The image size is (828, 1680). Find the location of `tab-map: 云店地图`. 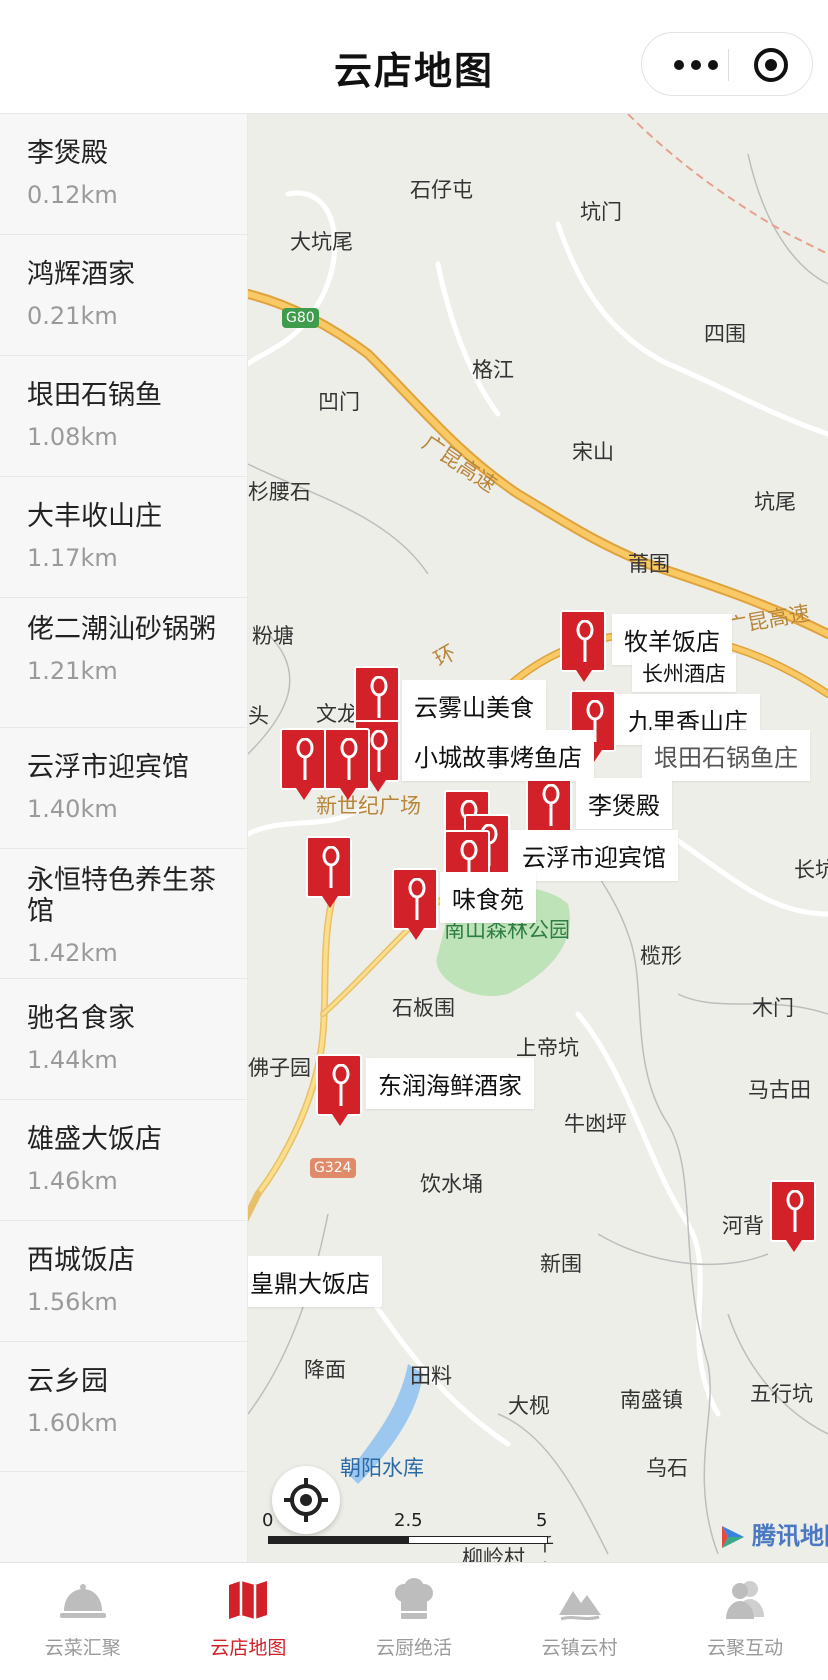

tab-map: 云店地图 is located at coordinates (249, 1621).